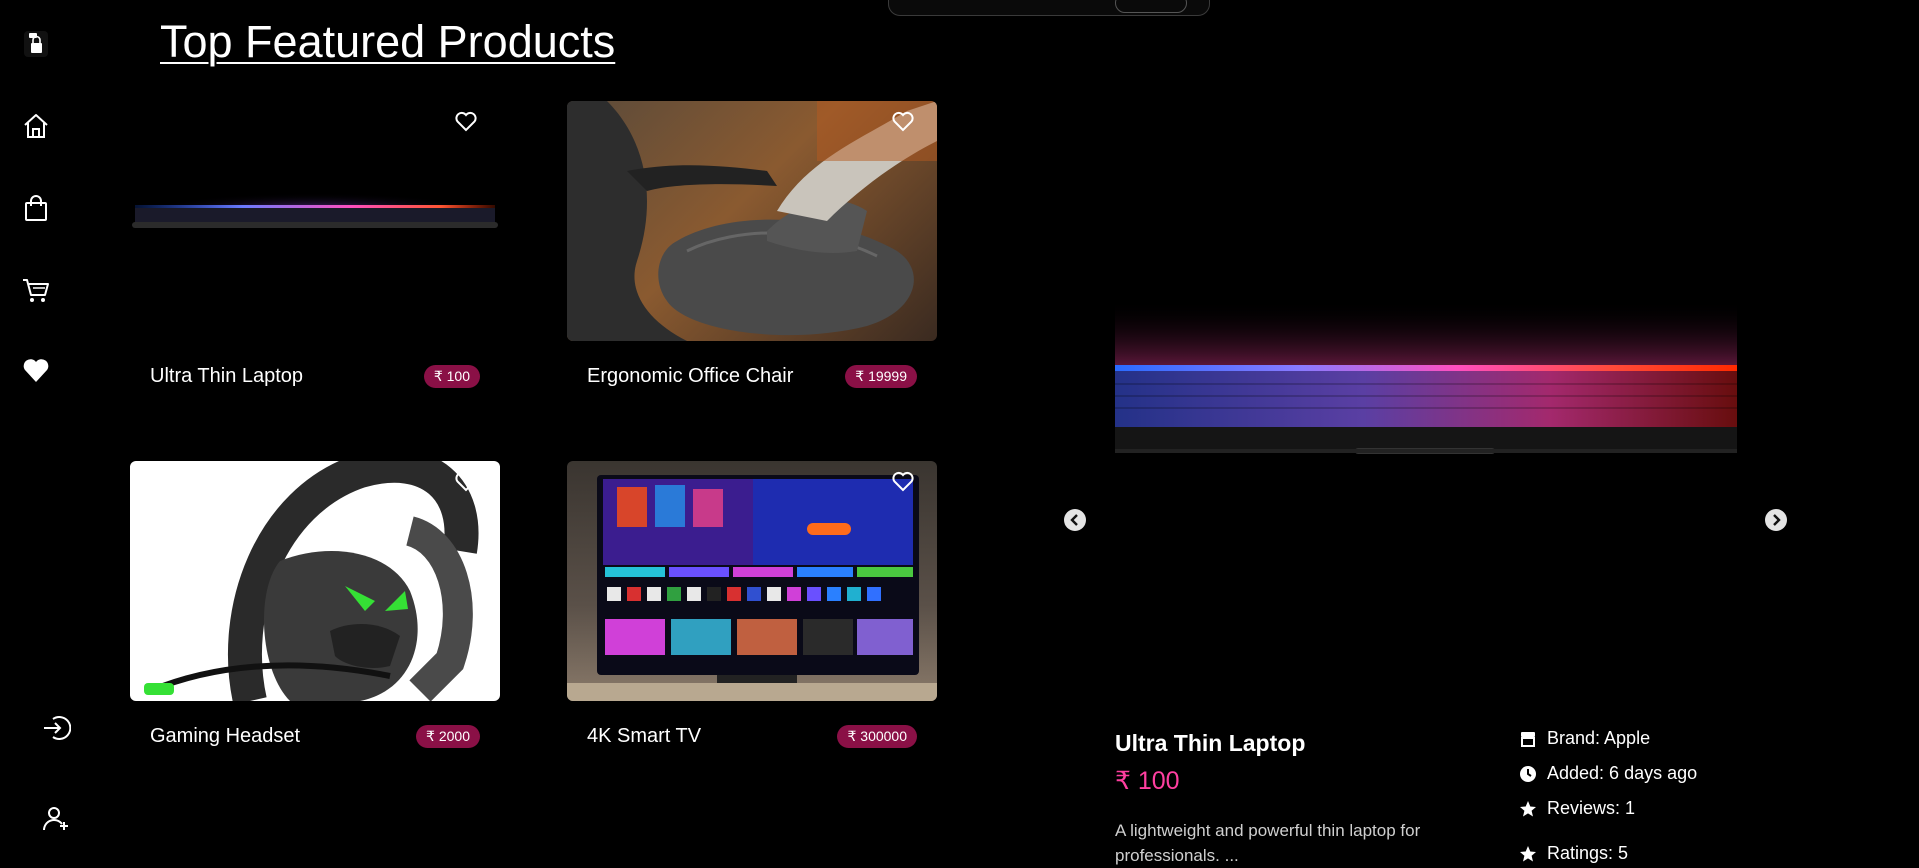  I want to click on product-card: Ergonomic Office Chair ₹ 19999, so click(752, 244).